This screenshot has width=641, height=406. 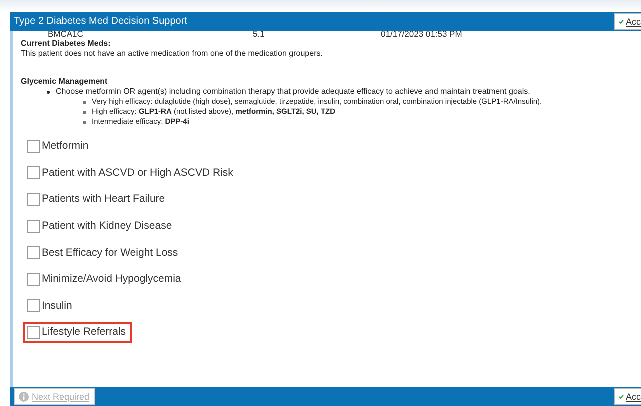 I want to click on option-checkbox: Patients with Heart Failure, so click(x=97, y=199).